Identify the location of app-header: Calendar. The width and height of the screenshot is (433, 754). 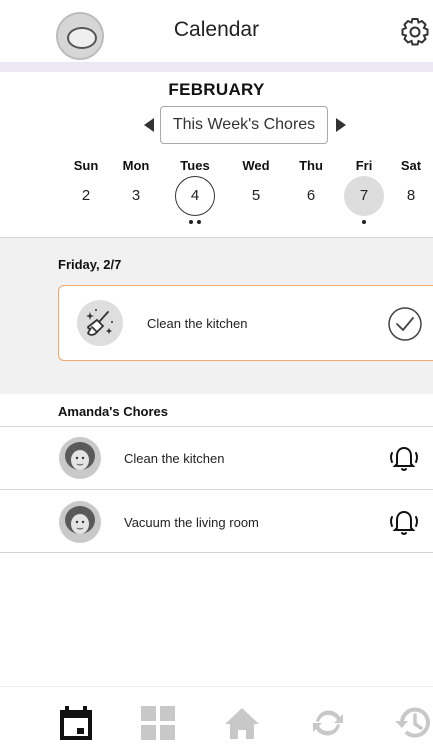
(216, 31).